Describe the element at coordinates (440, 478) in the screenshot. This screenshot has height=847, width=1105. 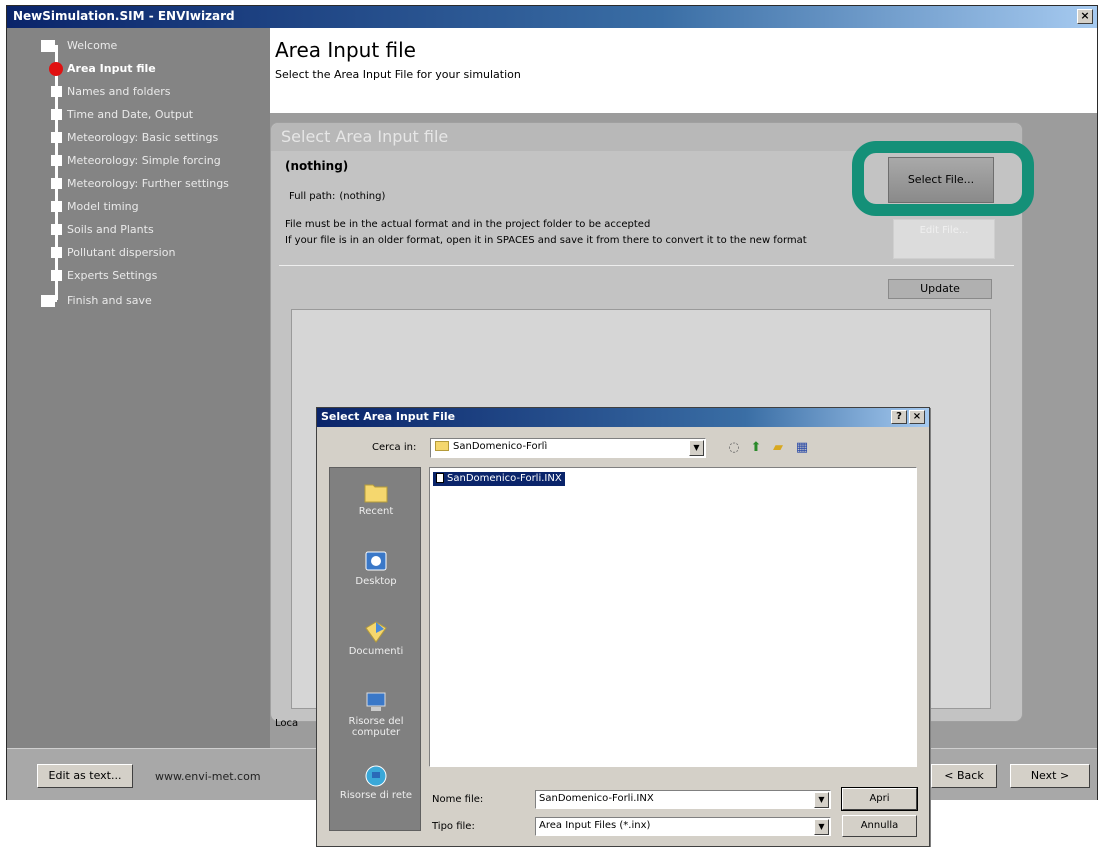
I see `file-icon` at that location.